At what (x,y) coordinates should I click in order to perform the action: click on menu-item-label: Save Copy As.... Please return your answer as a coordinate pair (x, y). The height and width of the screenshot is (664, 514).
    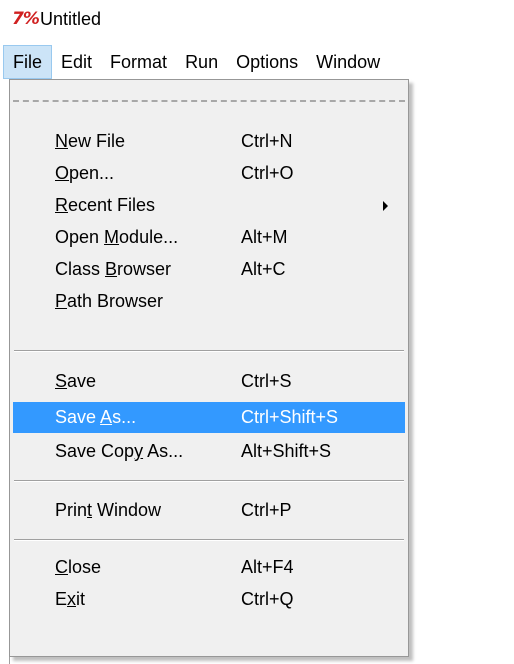
    Looking at the image, I should click on (119, 451).